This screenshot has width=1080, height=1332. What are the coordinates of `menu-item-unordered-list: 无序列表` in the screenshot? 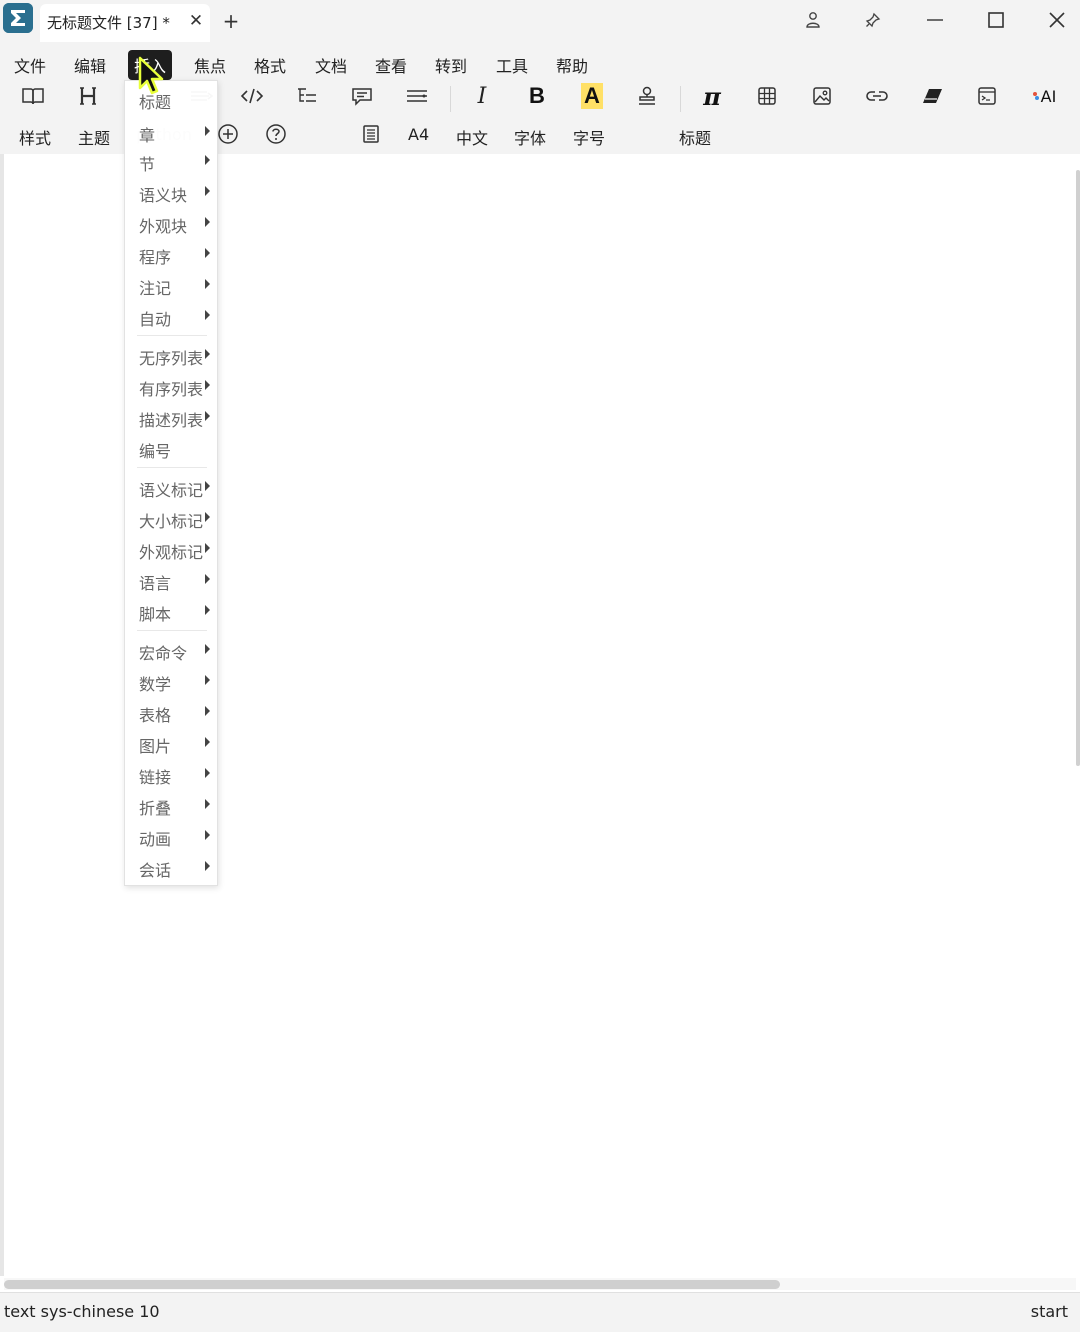 It's located at (177, 356).